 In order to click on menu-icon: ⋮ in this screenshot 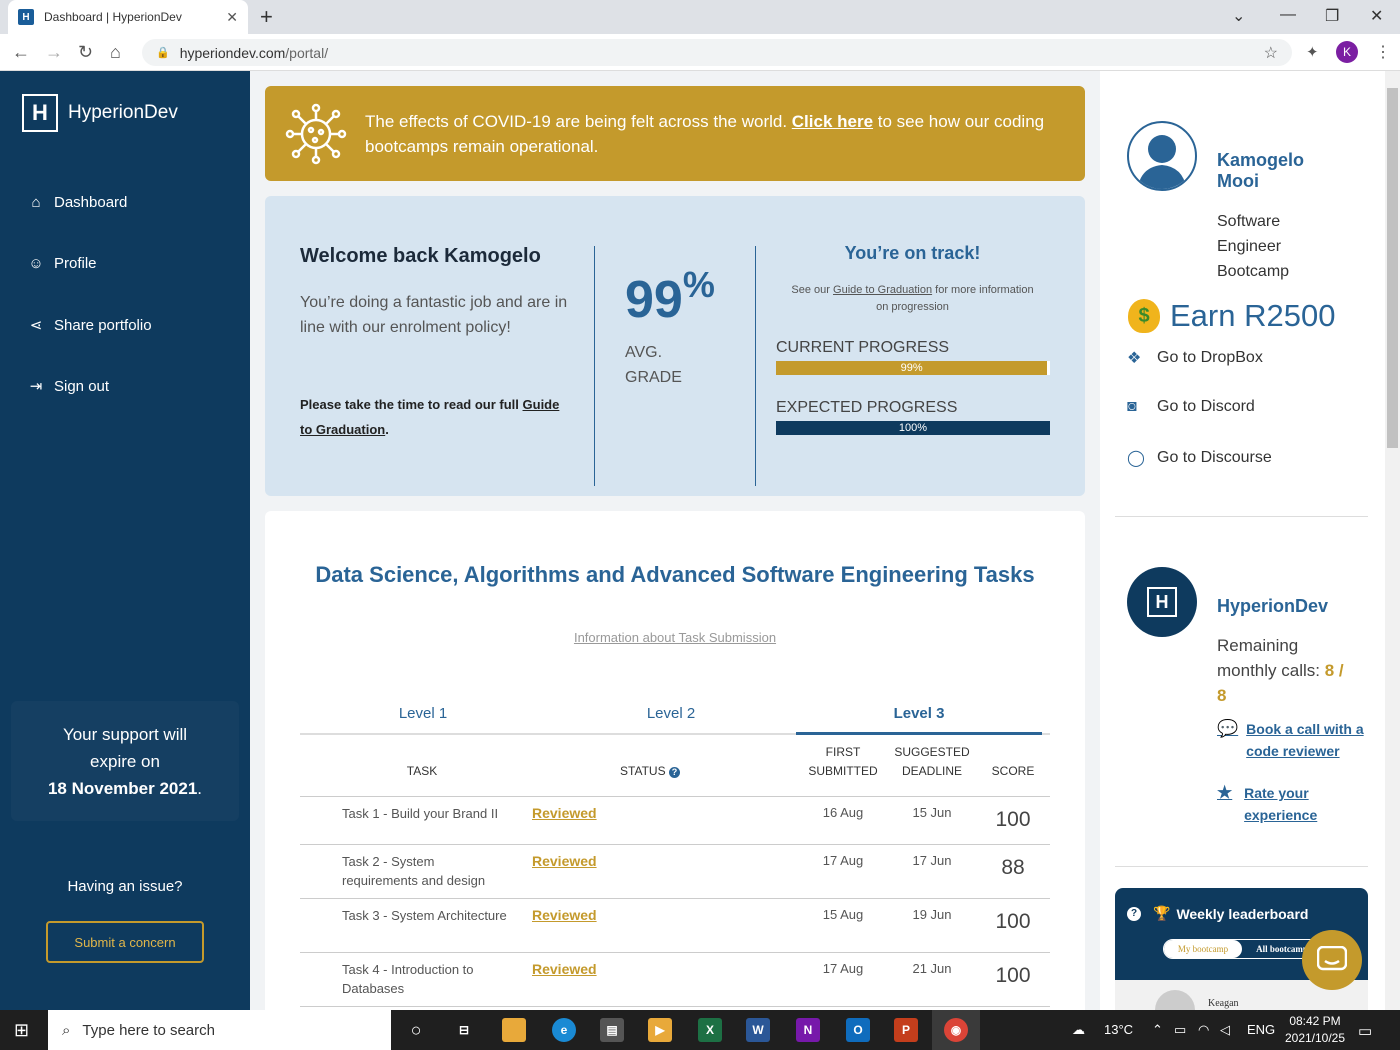, I will do `click(1383, 52)`.